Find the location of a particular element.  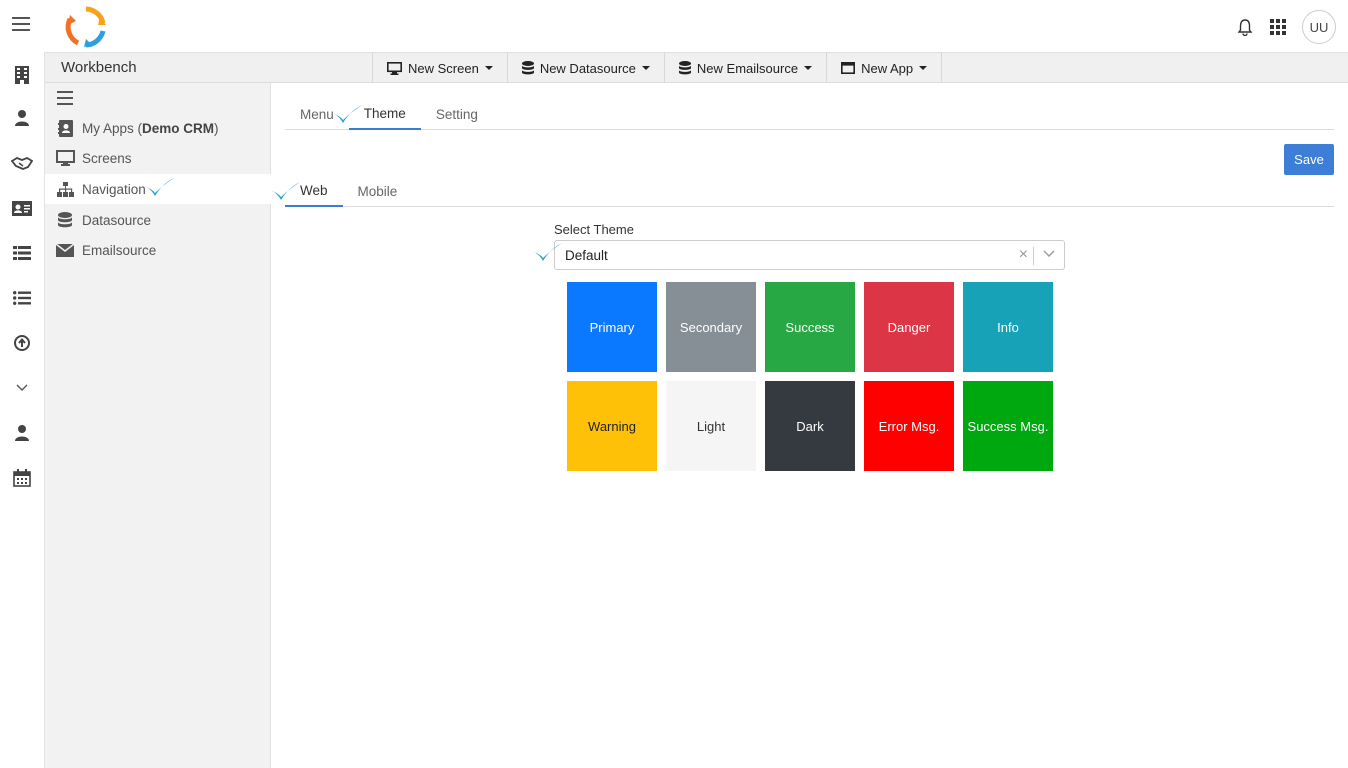

new-emailsource-dropdown: New Emailsource is located at coordinates (744, 68).